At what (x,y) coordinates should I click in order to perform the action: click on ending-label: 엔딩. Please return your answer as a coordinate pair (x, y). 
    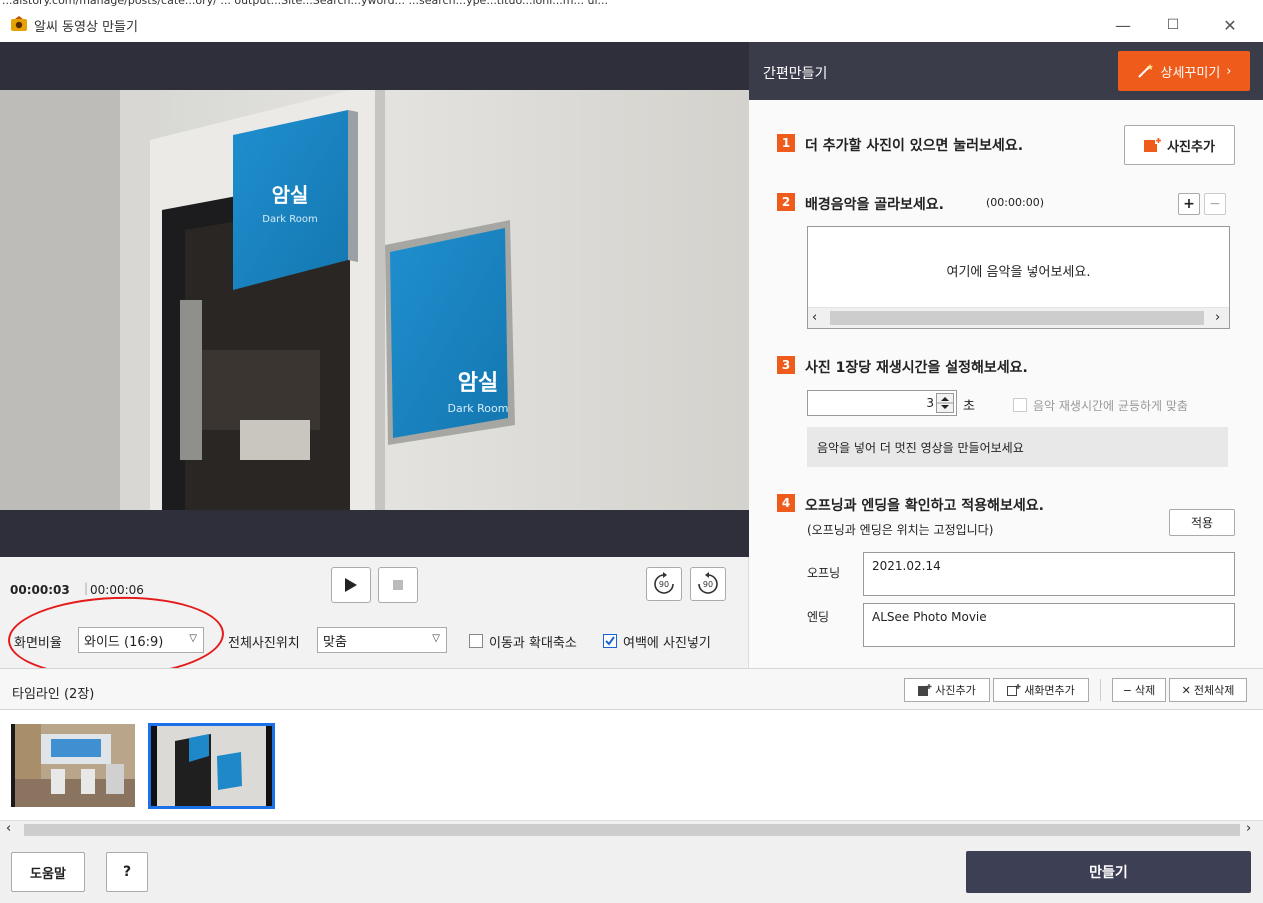
    Looking at the image, I should click on (818, 617).